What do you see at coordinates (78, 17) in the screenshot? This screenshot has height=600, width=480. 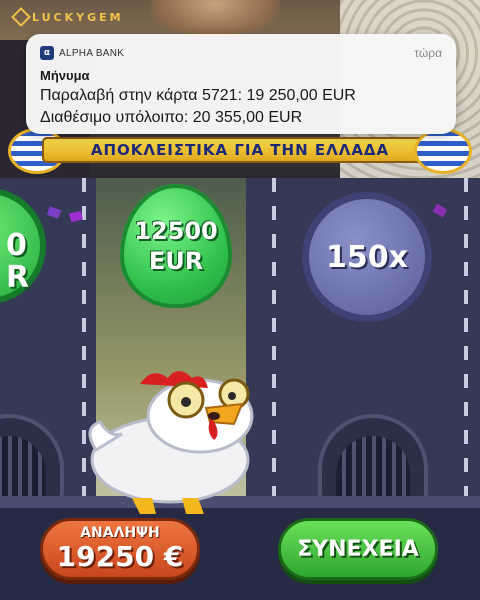 I see `brand-name: LUCKYGEM` at bounding box center [78, 17].